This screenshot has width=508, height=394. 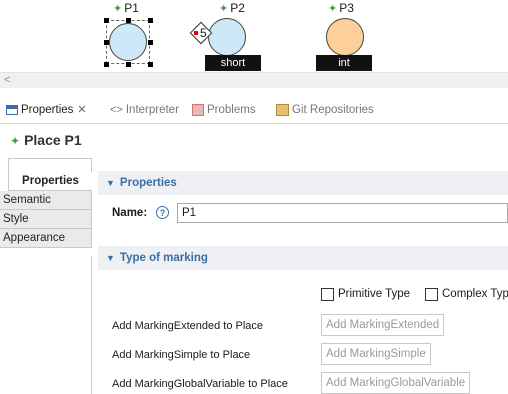 I want to click on add-marking-global-variable-button: Add MarkingGlobalVariable, so click(x=396, y=383).